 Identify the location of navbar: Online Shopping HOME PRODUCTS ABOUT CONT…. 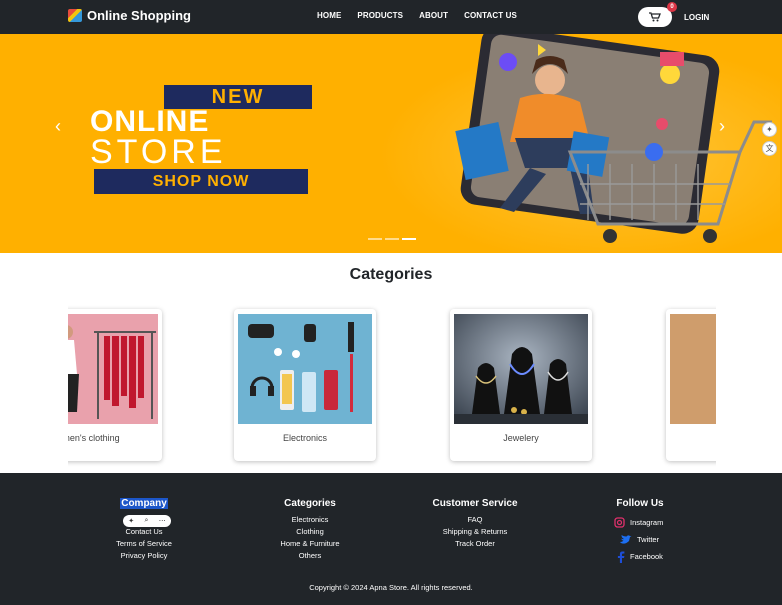
(391, 17).